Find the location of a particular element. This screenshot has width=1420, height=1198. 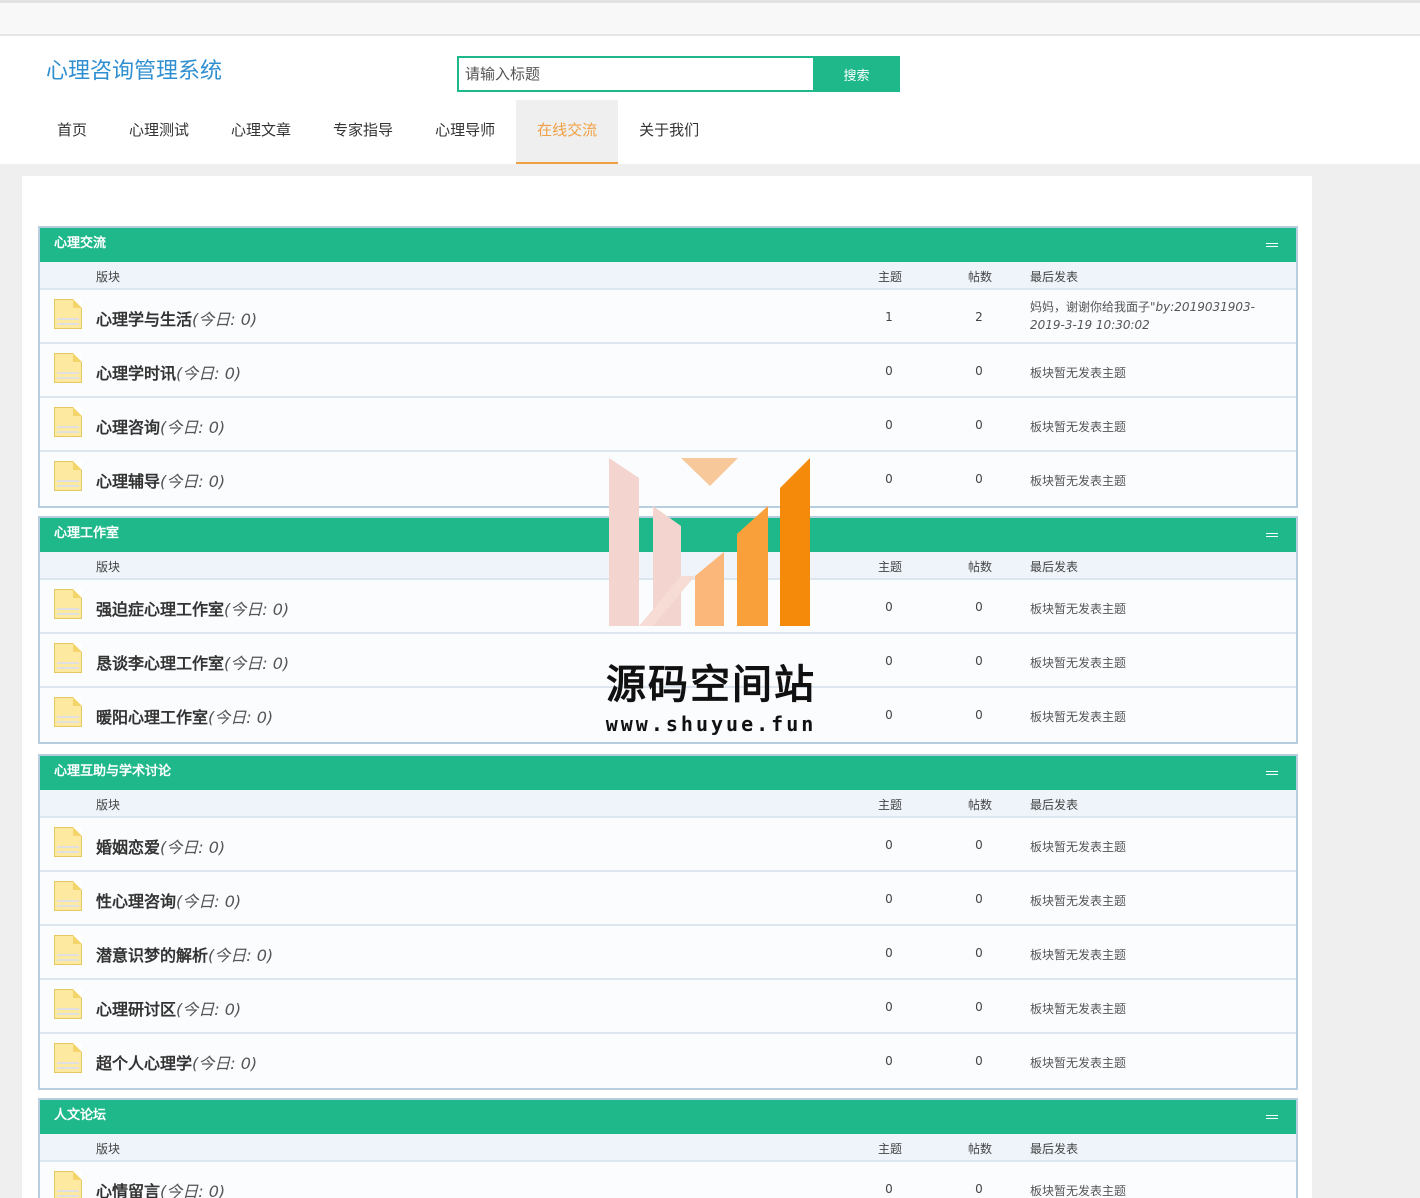

forum-section-title-text: 人文论坛 is located at coordinates (80, 1115).